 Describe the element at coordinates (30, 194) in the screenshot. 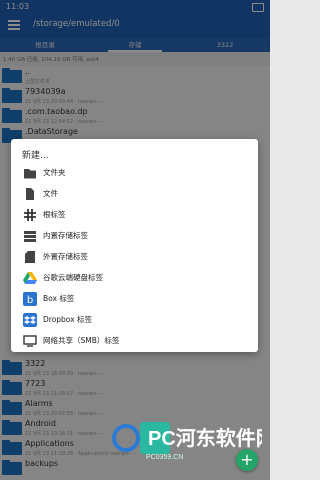

I see `file-icon` at that location.